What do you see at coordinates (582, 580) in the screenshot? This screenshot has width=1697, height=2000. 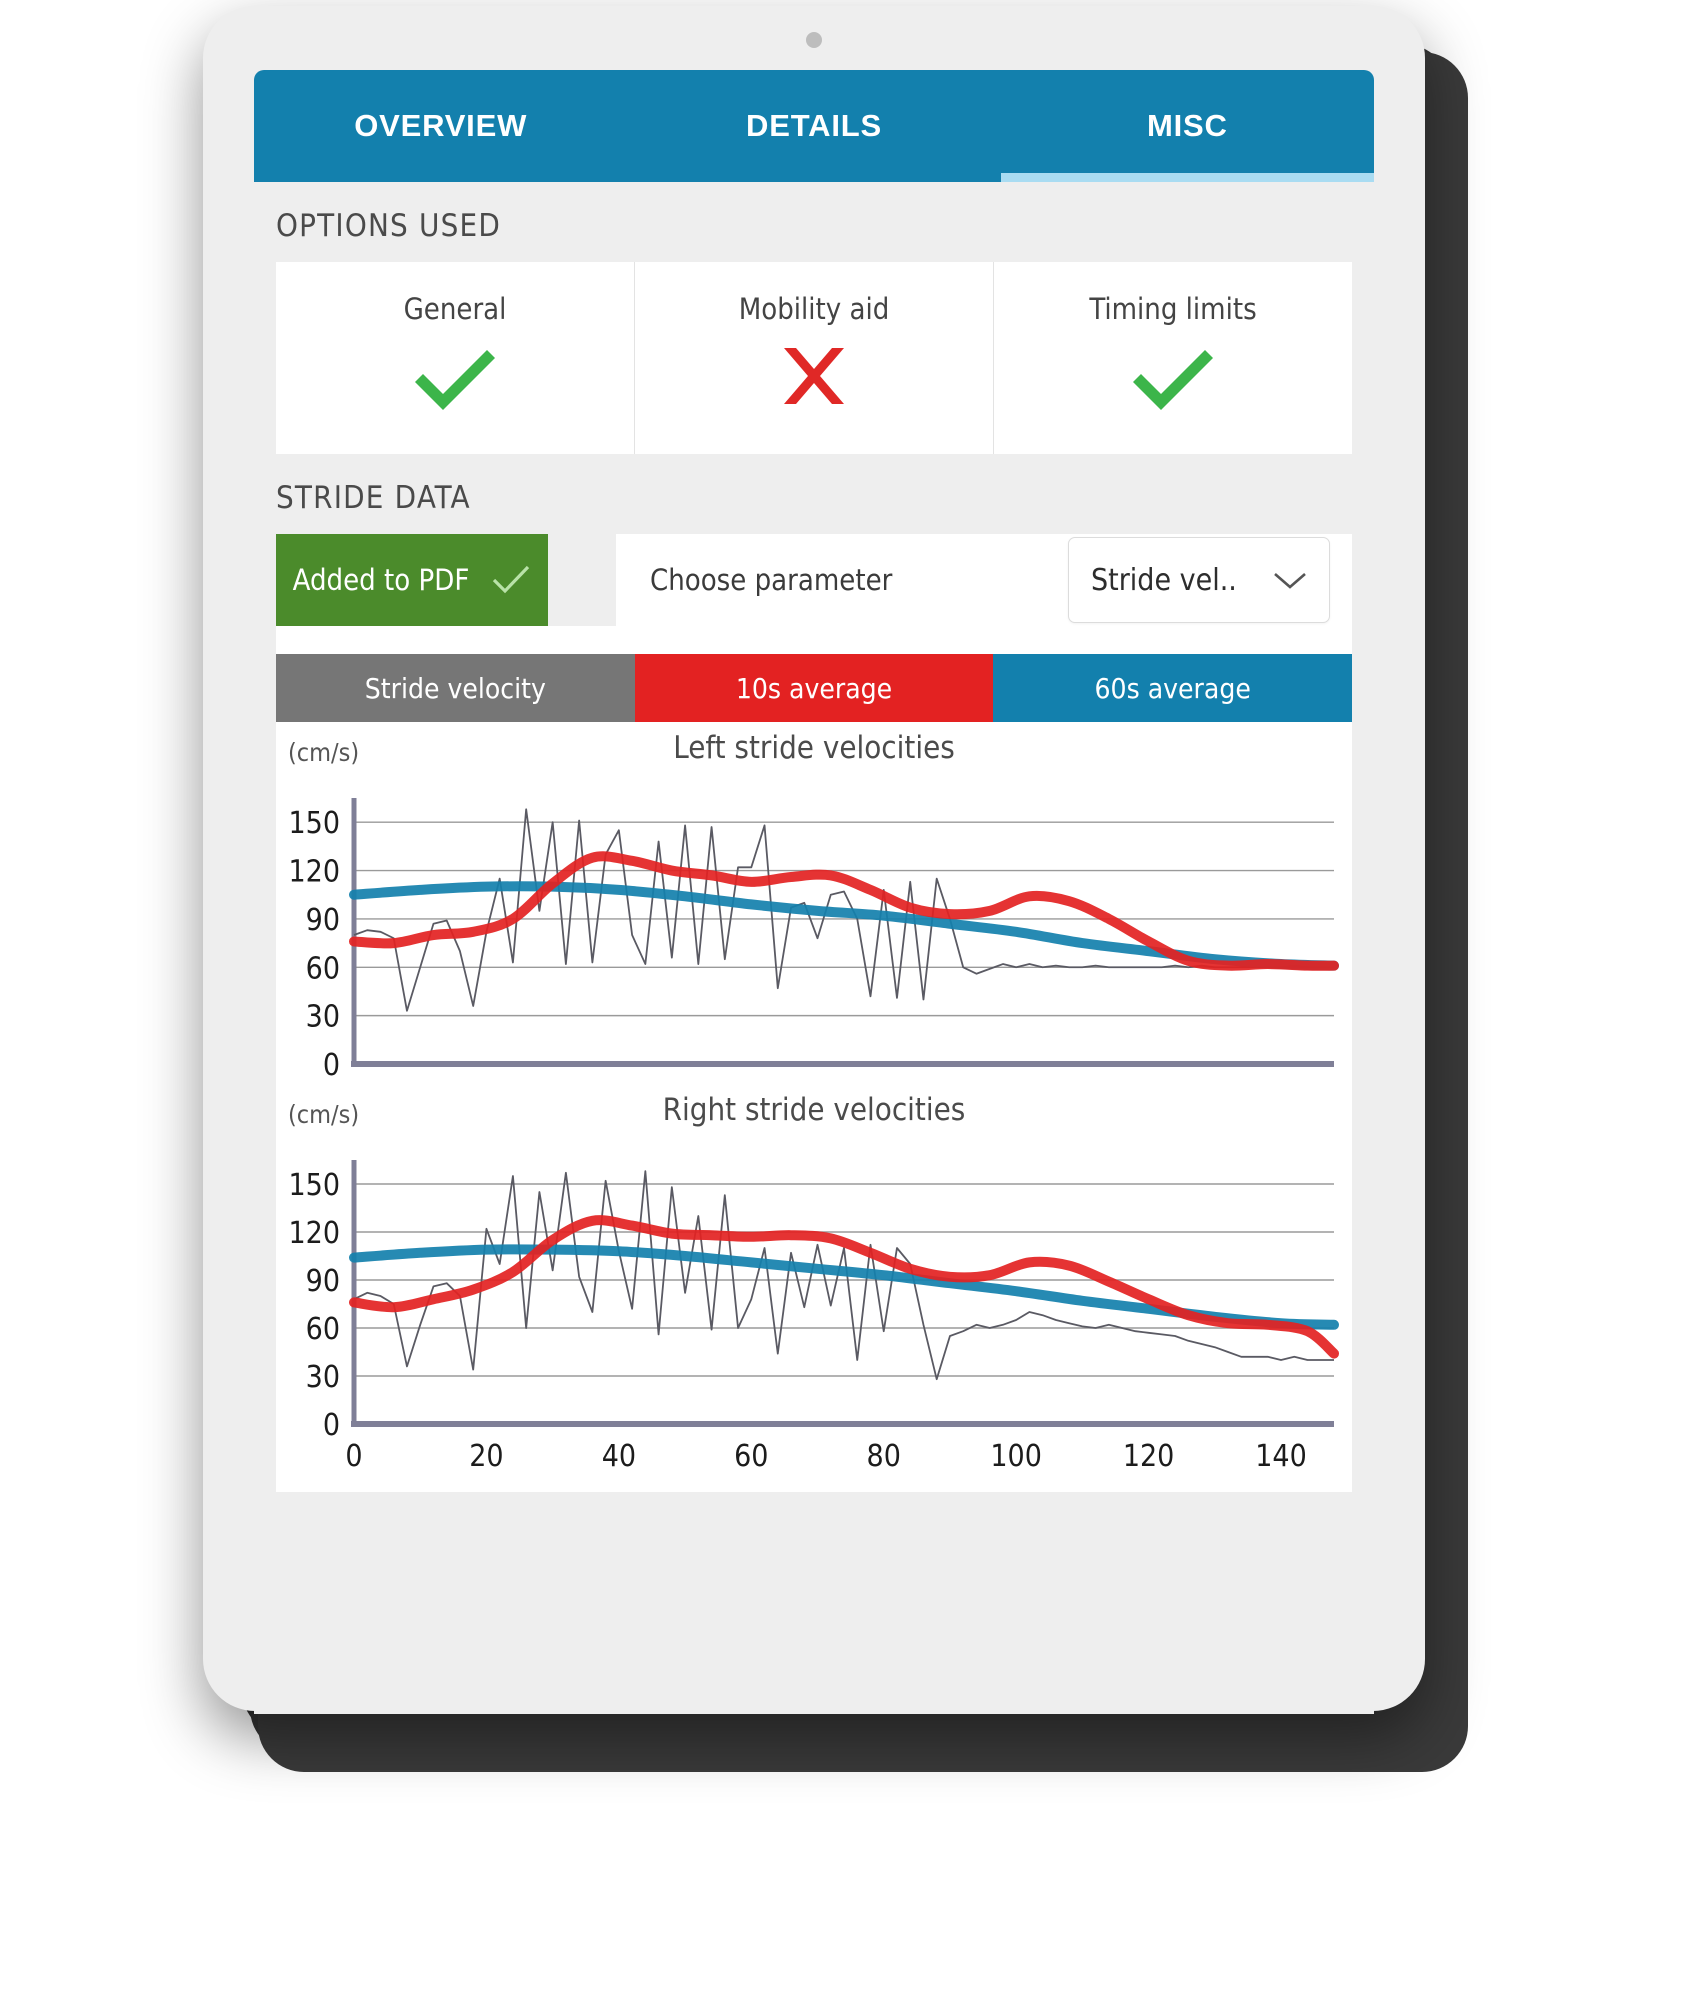 I see `control-gap` at bounding box center [582, 580].